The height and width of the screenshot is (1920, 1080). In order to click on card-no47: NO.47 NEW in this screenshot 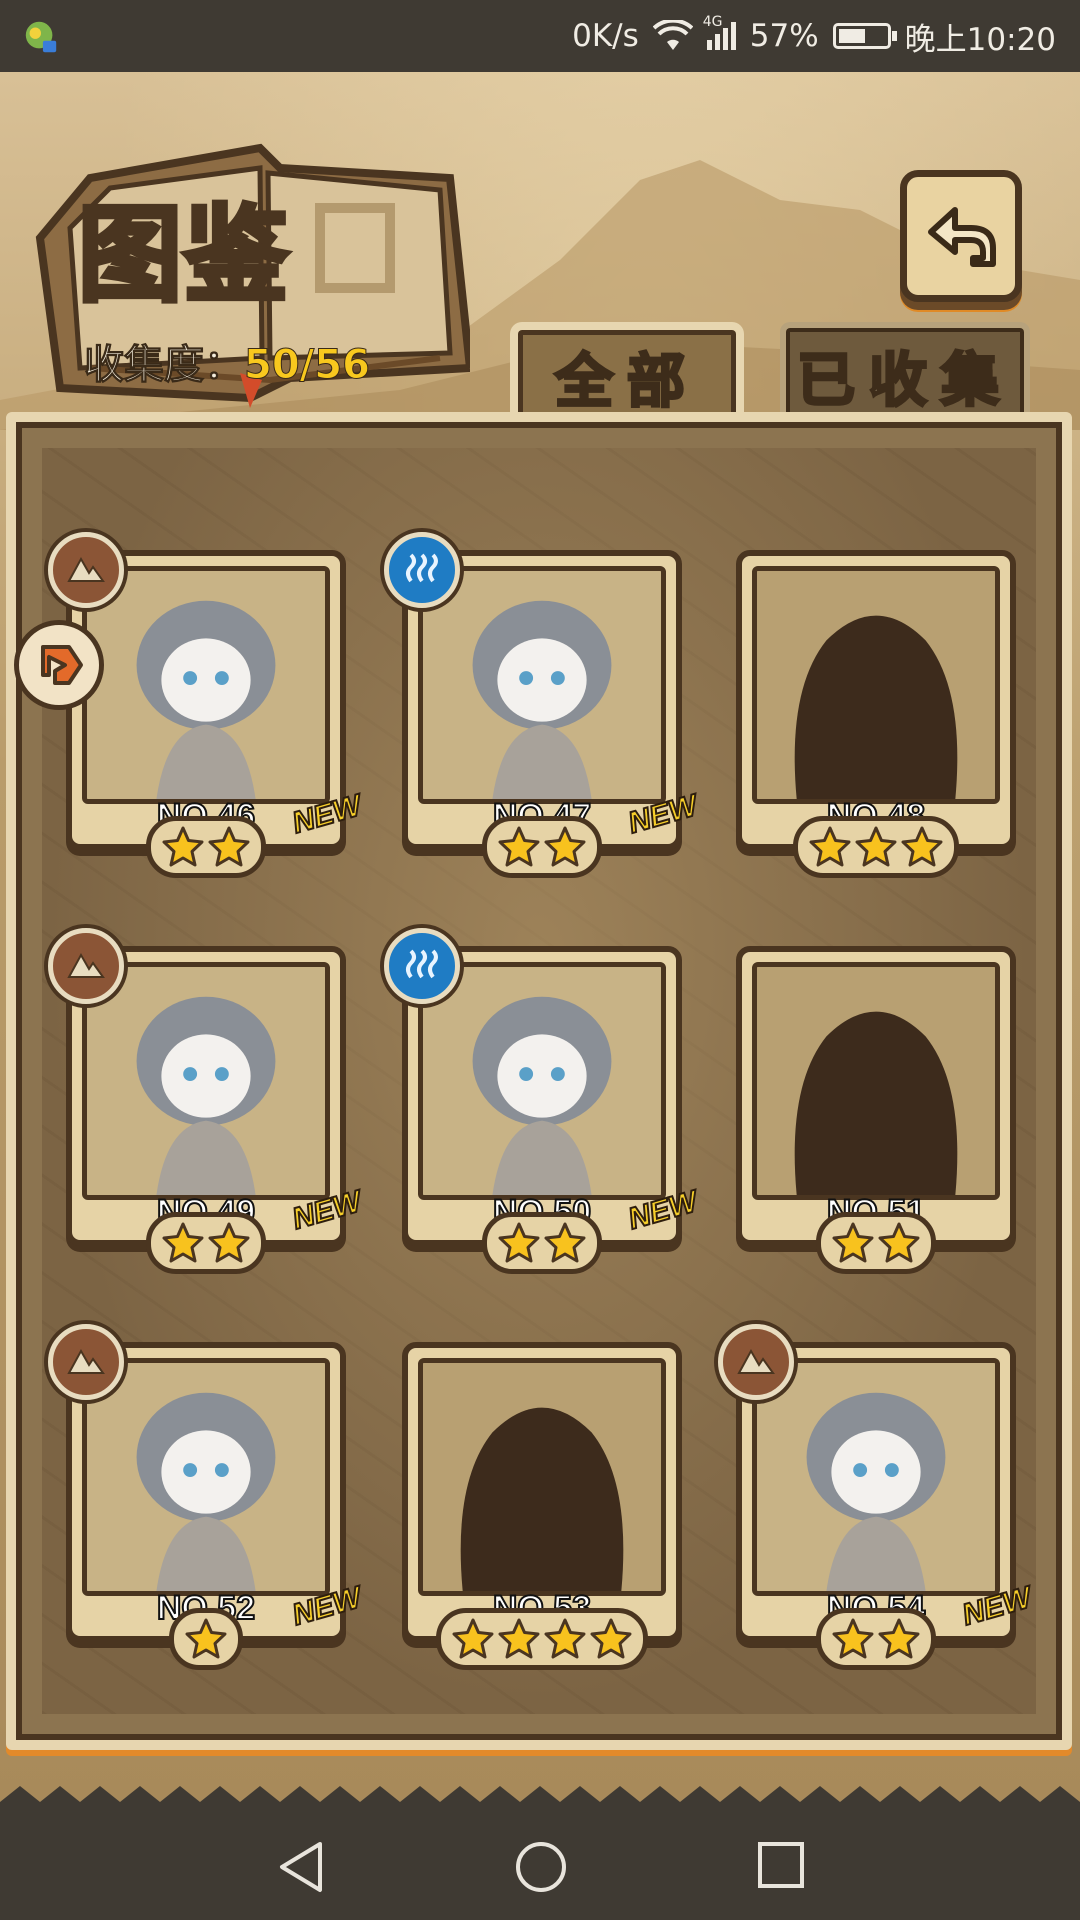, I will do `click(543, 706)`.